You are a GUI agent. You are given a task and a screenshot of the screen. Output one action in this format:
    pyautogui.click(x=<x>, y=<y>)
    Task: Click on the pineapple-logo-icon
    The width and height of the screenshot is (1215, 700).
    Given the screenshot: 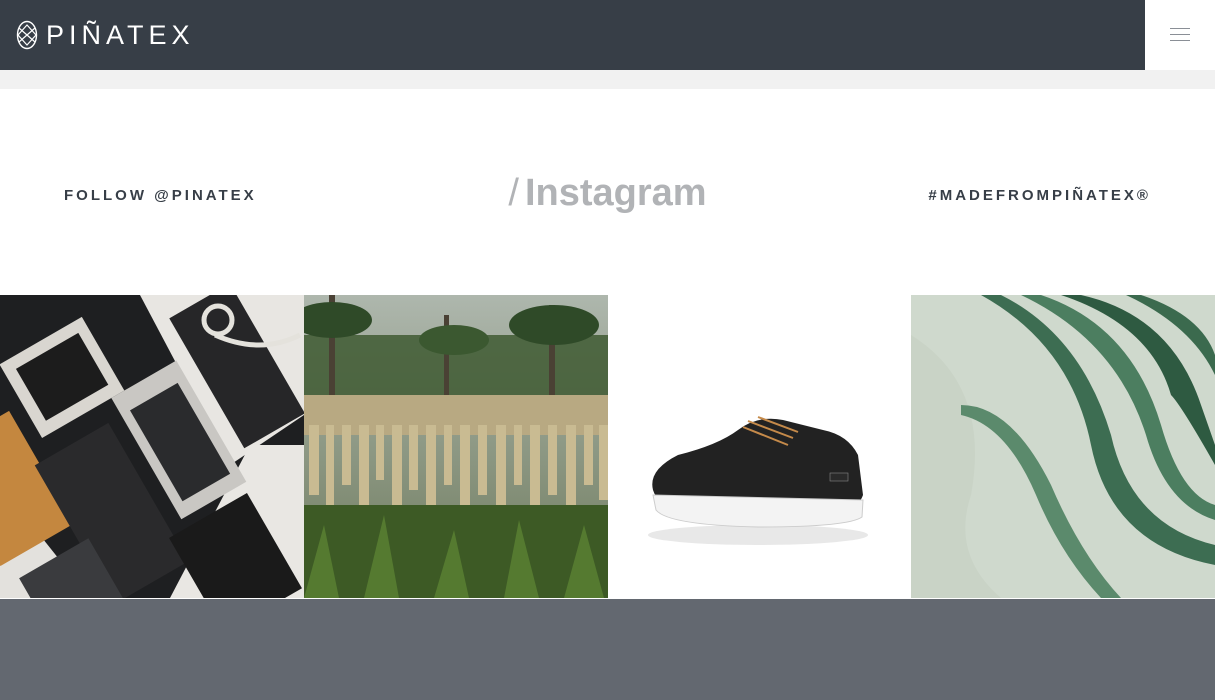 What is the action you would take?
    pyautogui.click(x=27, y=35)
    